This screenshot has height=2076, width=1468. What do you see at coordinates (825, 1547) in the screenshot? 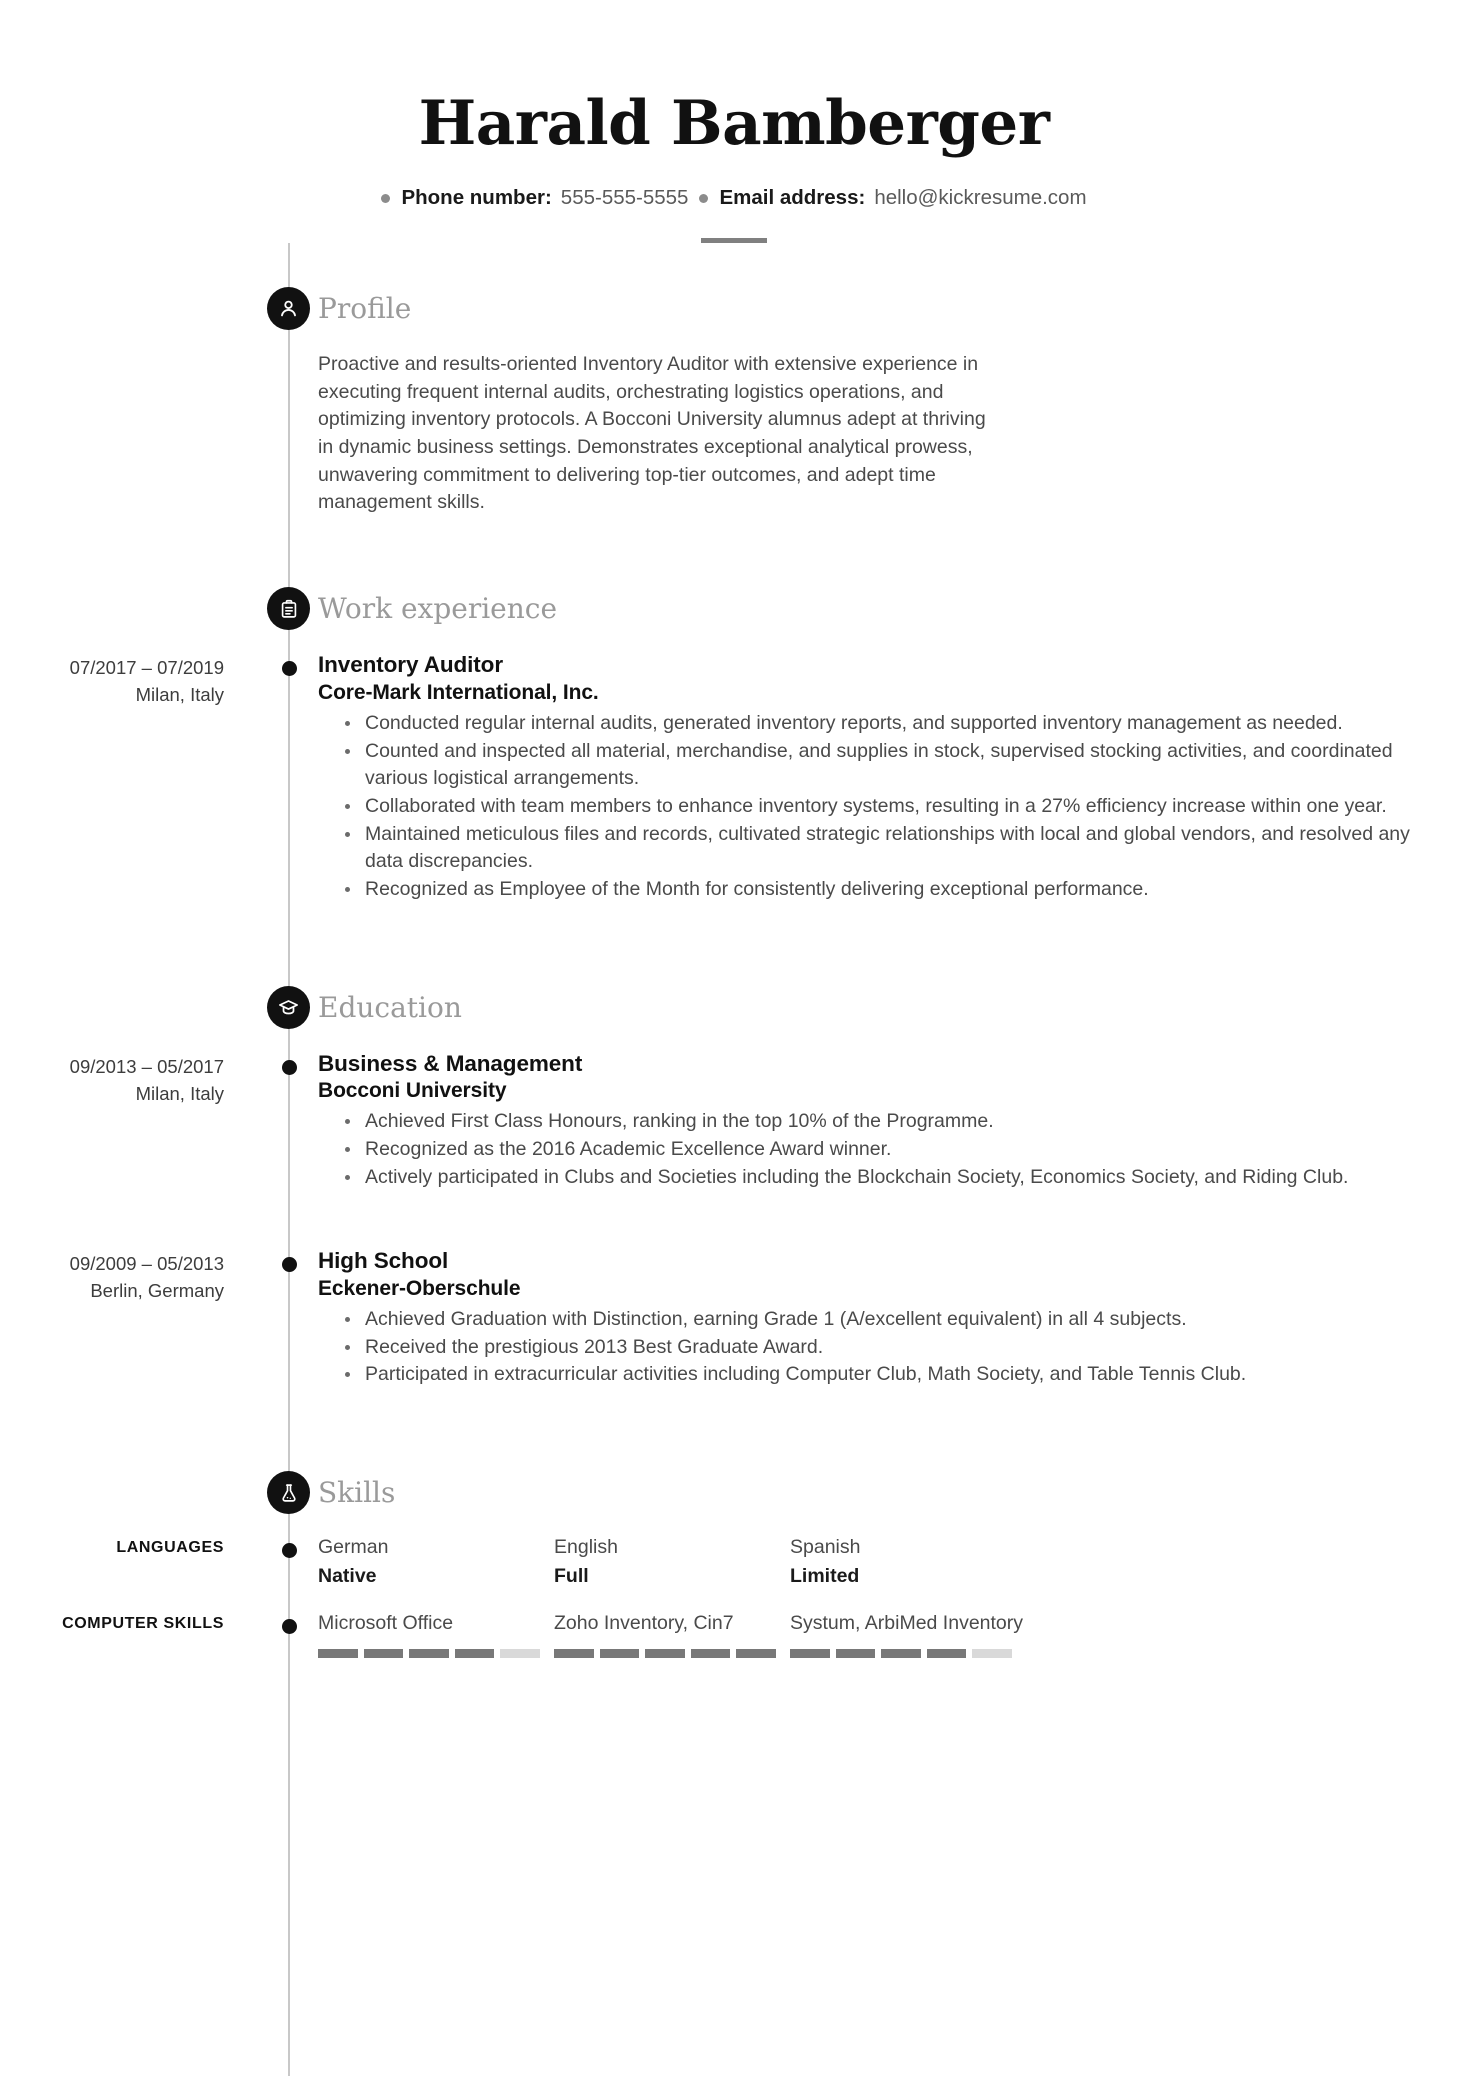
I see `language-name: Spanish` at bounding box center [825, 1547].